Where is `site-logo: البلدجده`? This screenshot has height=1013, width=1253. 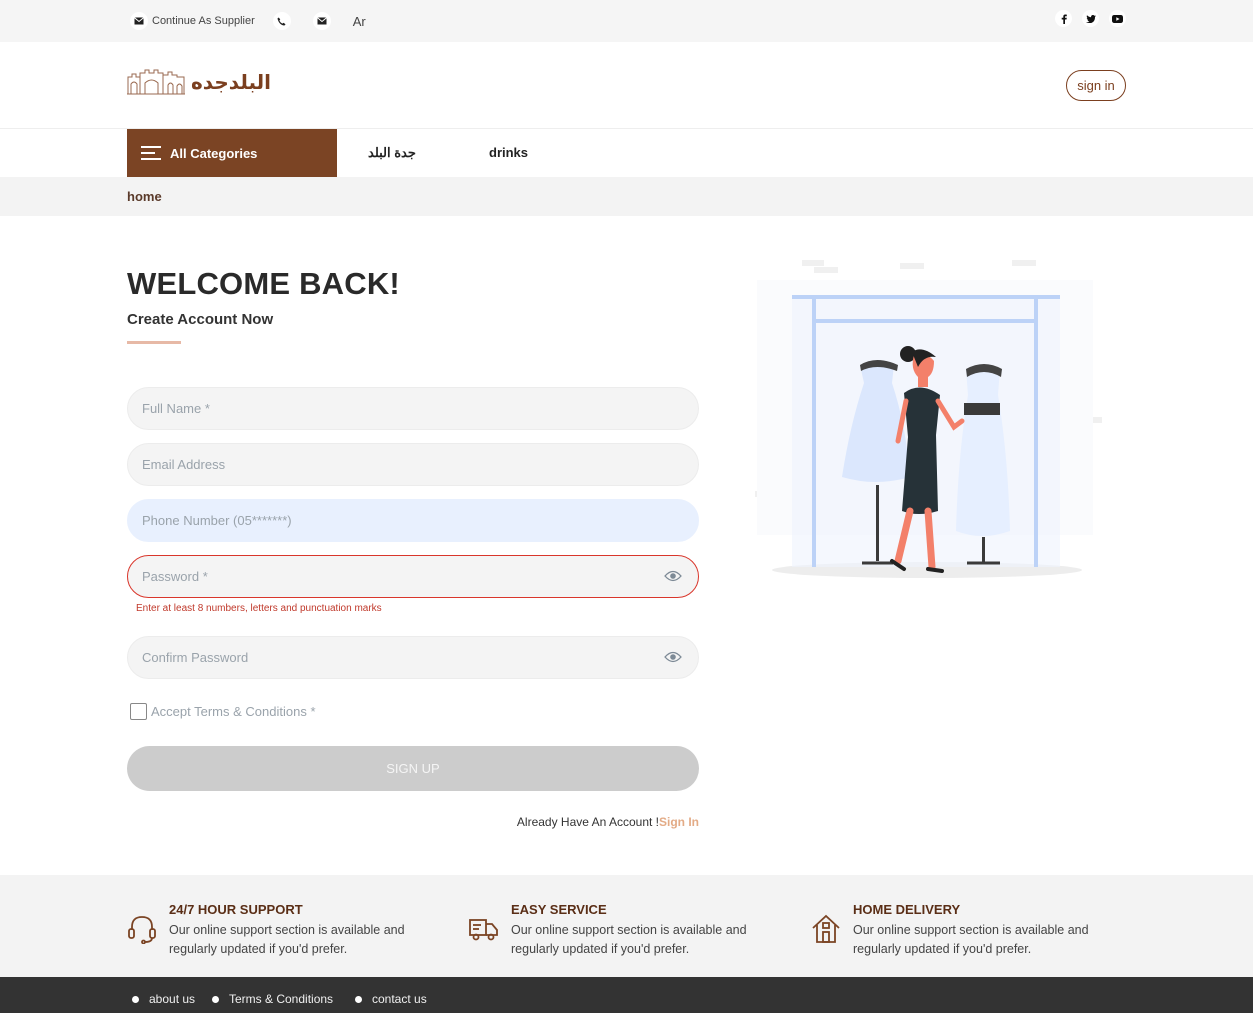 site-logo: البلدجده is located at coordinates (199, 82).